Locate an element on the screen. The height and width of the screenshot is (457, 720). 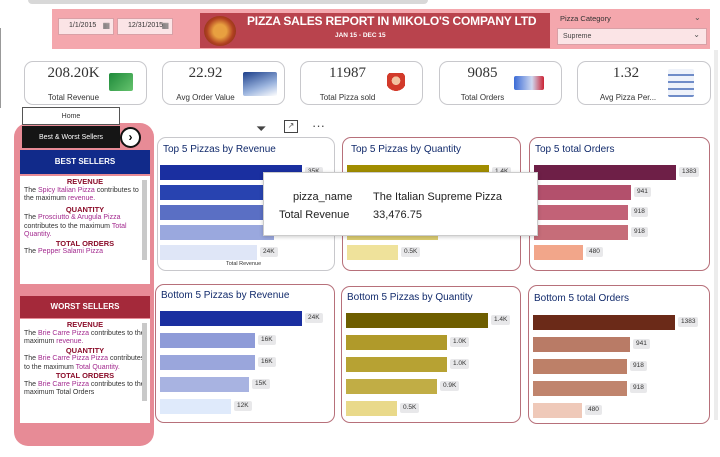
metric-name: revenue. is located at coordinates (81, 198).